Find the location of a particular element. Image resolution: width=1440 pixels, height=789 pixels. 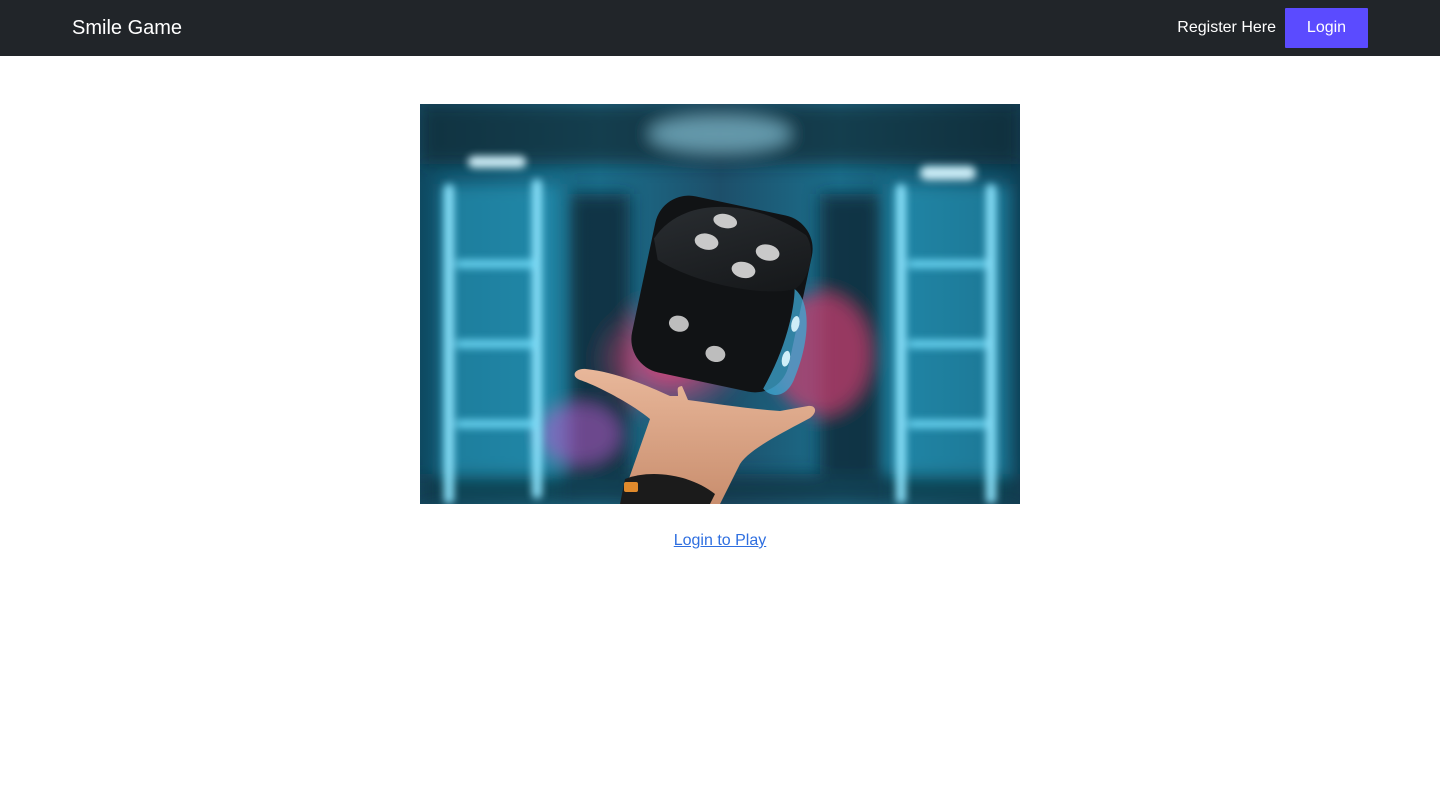

login-to-play-link: Login to Play is located at coordinates (720, 540).